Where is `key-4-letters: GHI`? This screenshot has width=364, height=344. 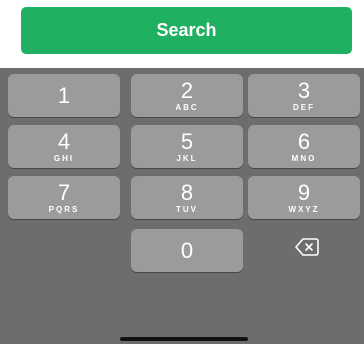
key-4-letters: GHI is located at coordinates (64, 158).